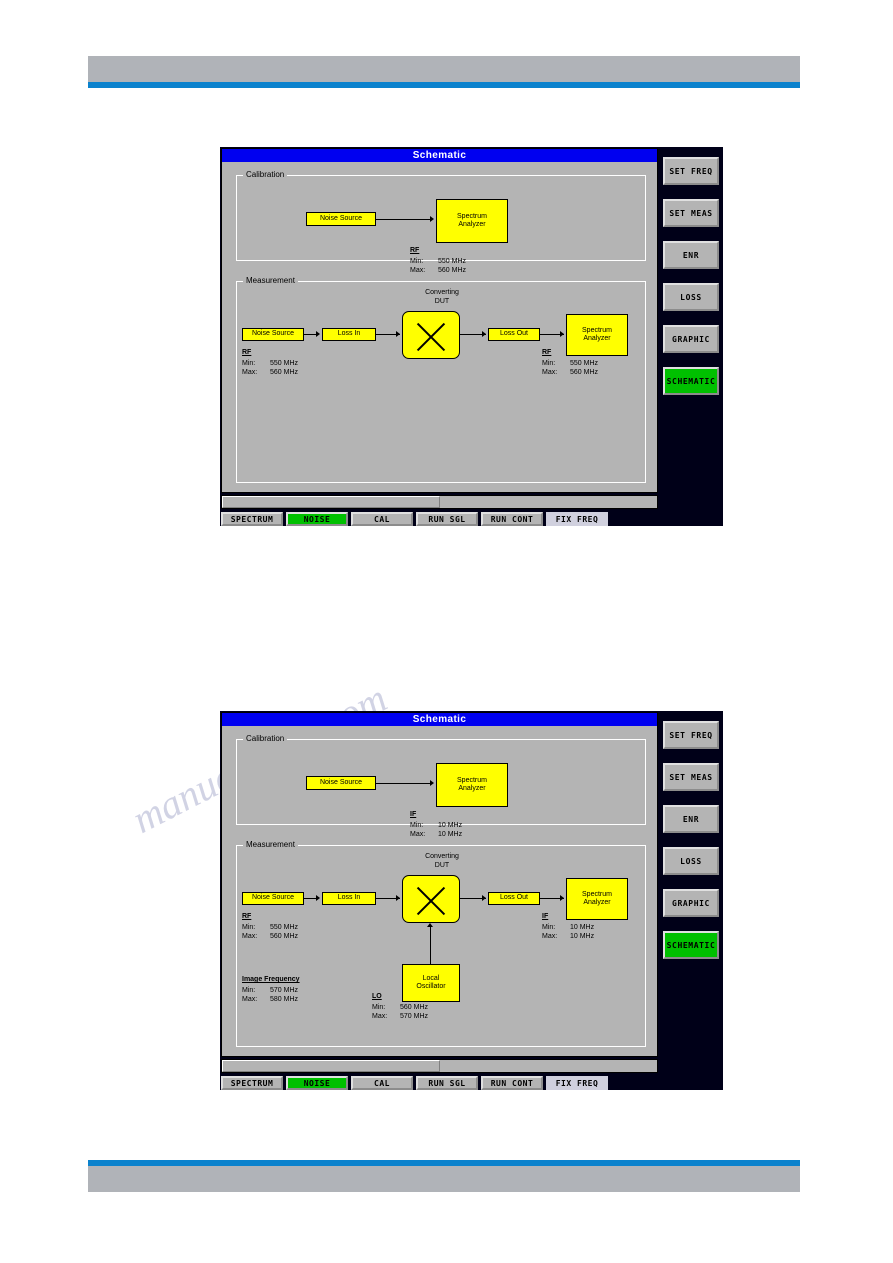  What do you see at coordinates (398, 334) in the screenshot?
I see `arrow-meas-1b` at bounding box center [398, 334].